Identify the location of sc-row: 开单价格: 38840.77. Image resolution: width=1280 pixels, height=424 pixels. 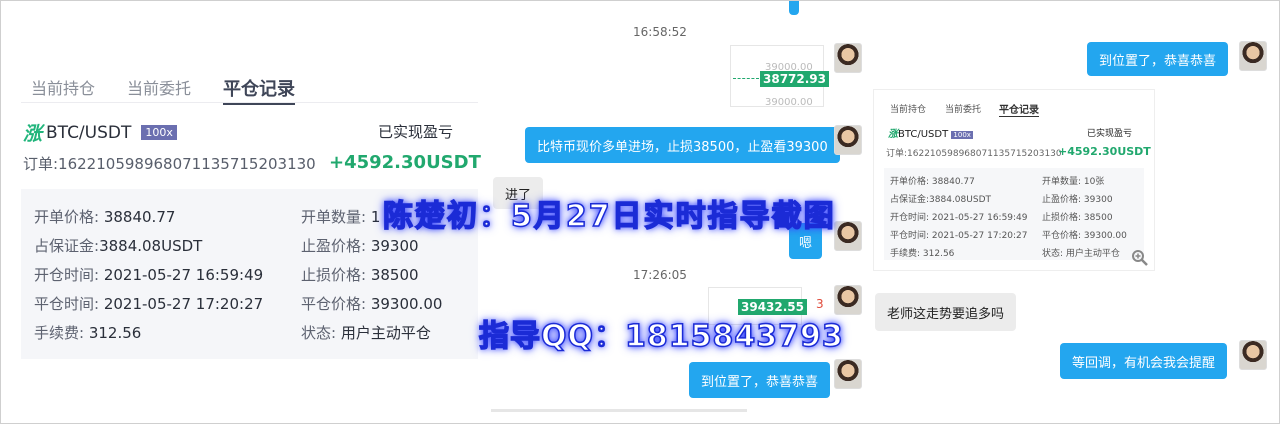
(932, 182).